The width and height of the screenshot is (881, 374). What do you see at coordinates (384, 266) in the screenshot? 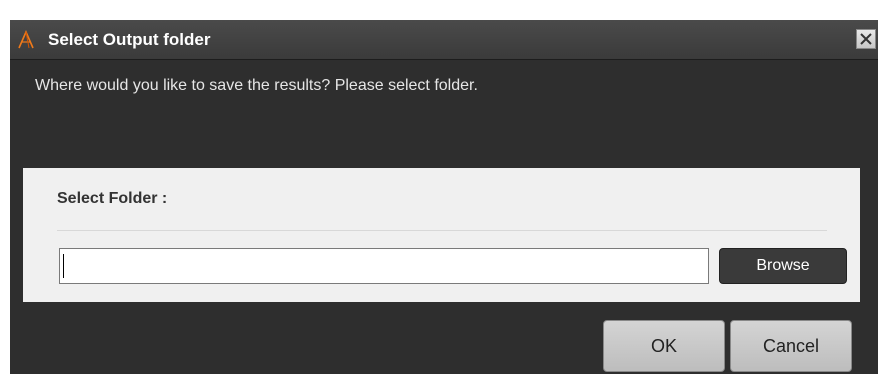
I see `folder-path-input` at bounding box center [384, 266].